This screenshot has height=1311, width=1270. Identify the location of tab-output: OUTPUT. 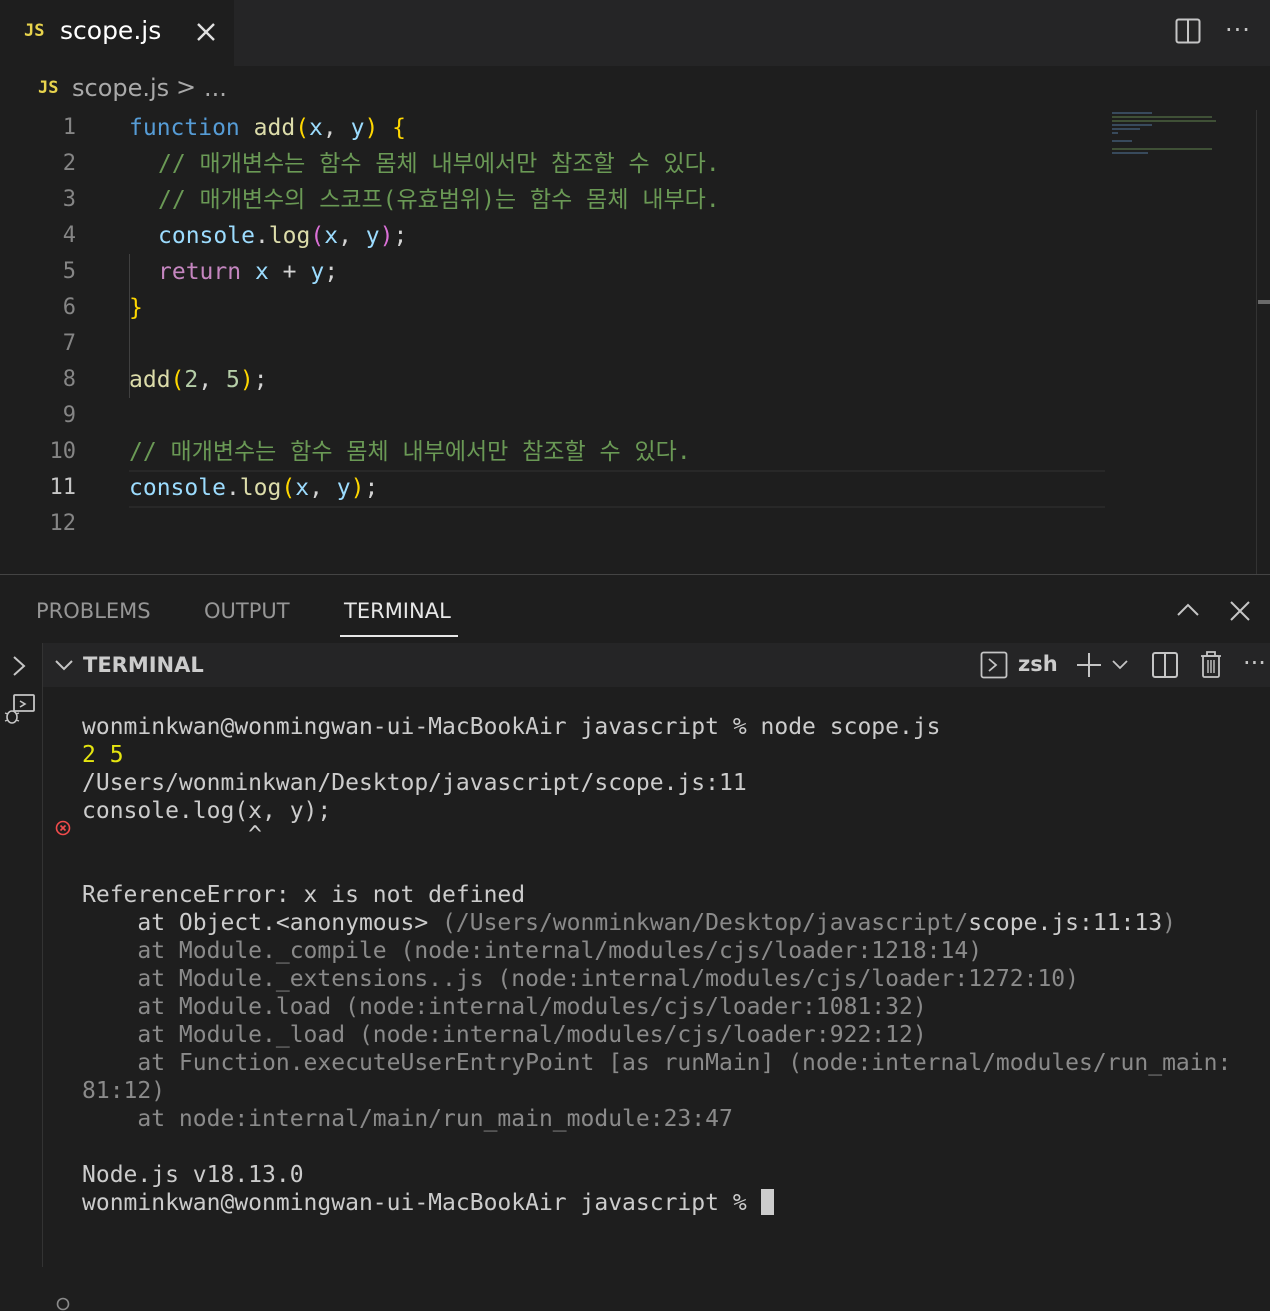
(247, 611).